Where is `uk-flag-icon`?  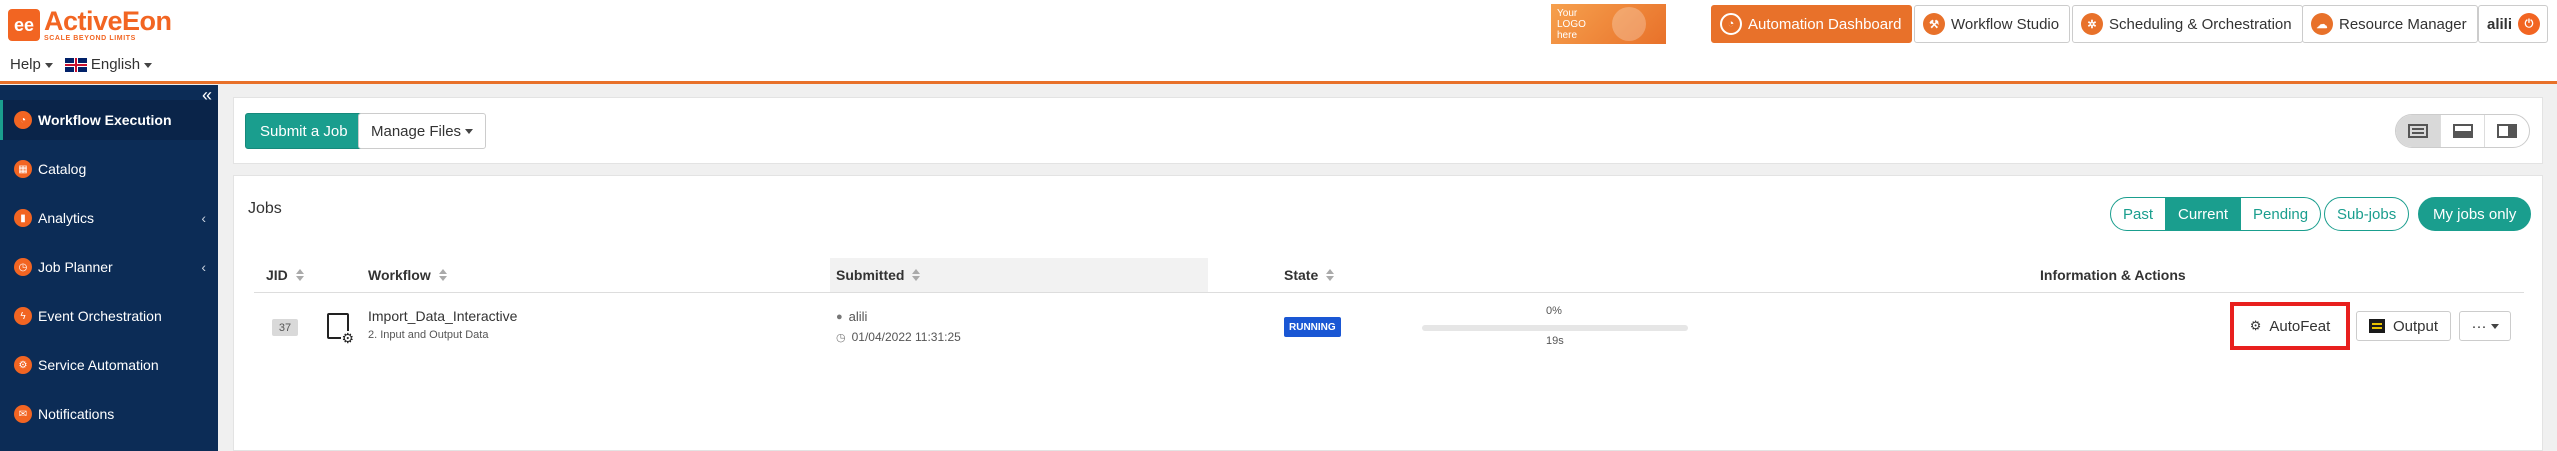 uk-flag-icon is located at coordinates (75, 64).